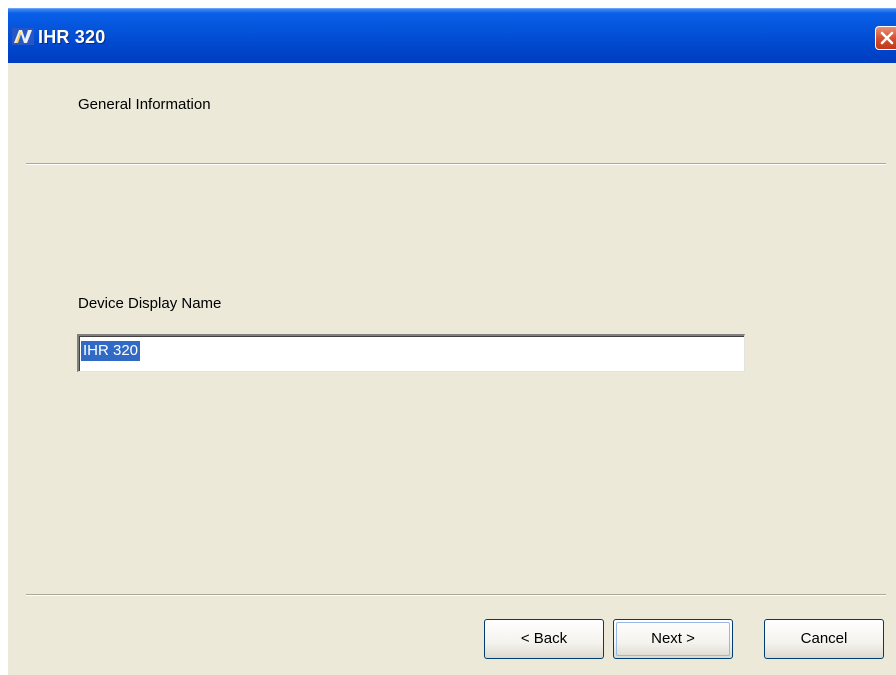 The width and height of the screenshot is (896, 675). What do you see at coordinates (23, 36) in the screenshot?
I see `app-logo-icon` at bounding box center [23, 36].